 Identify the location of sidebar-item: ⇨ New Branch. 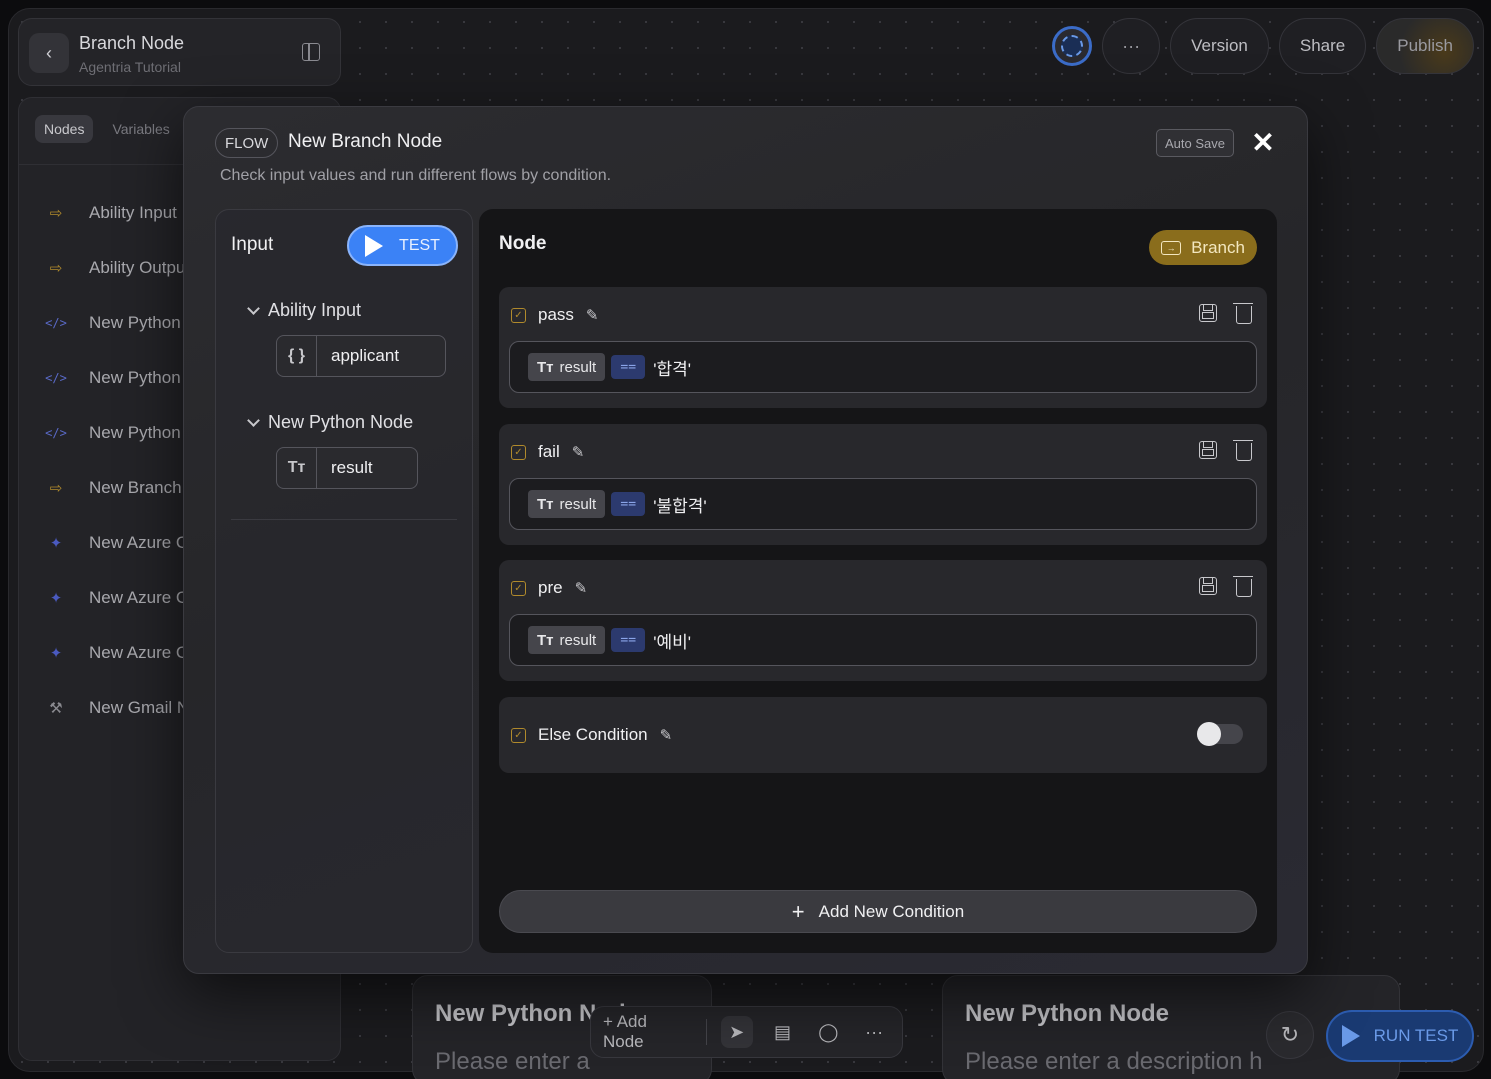
(112, 488).